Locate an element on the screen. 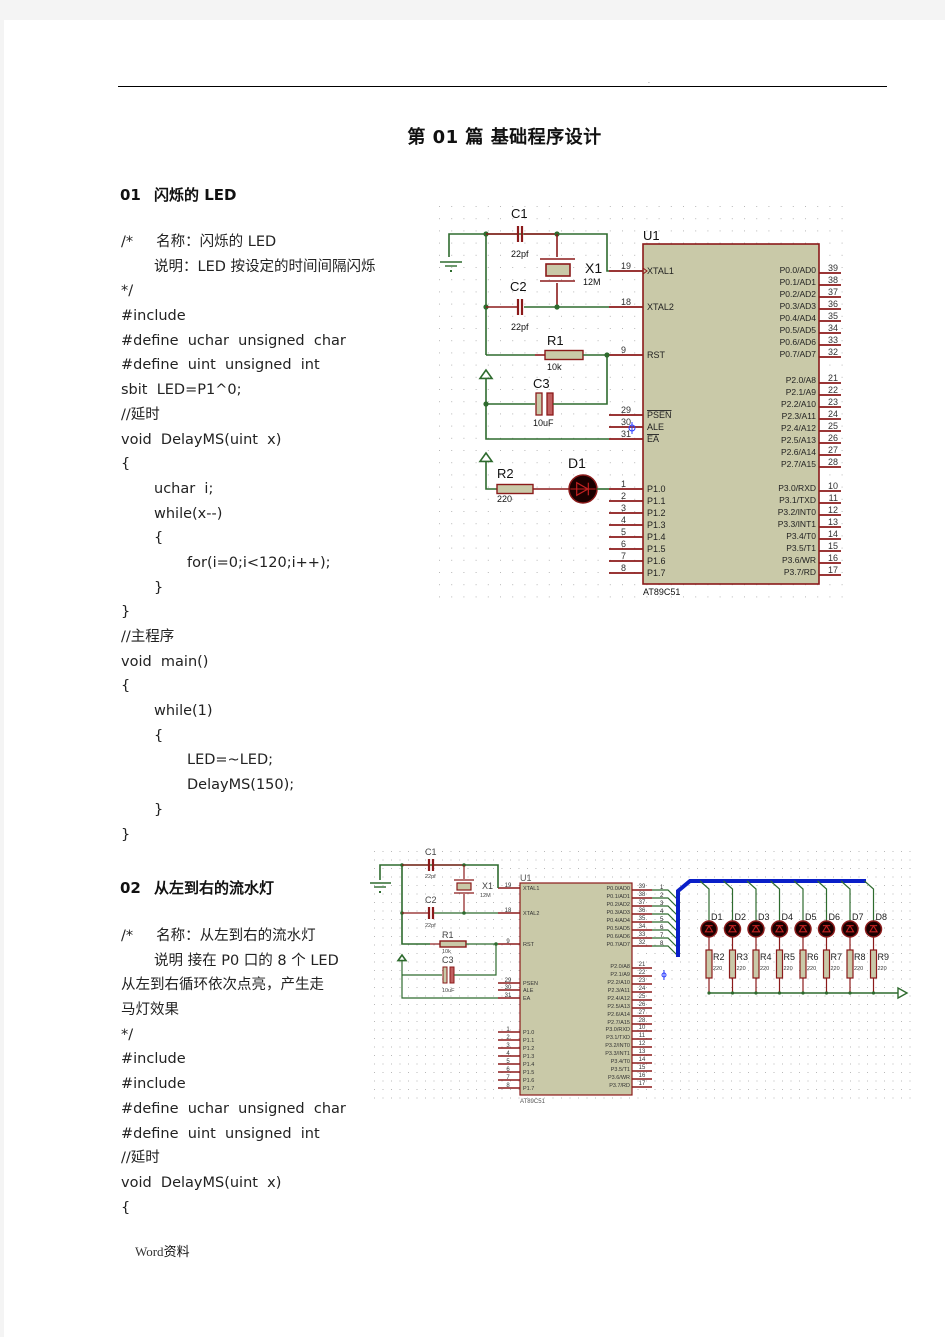 The width and height of the screenshot is (945, 1337). pin-name: P0.7/AD7 is located at coordinates (618, 945).